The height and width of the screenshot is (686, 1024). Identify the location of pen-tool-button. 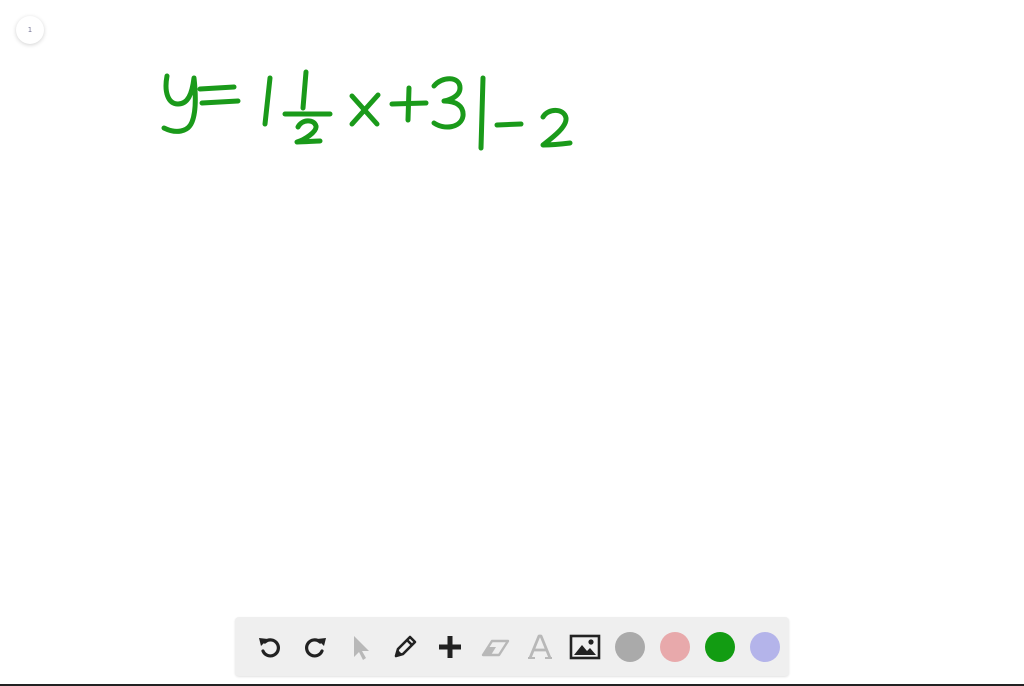
(404, 646).